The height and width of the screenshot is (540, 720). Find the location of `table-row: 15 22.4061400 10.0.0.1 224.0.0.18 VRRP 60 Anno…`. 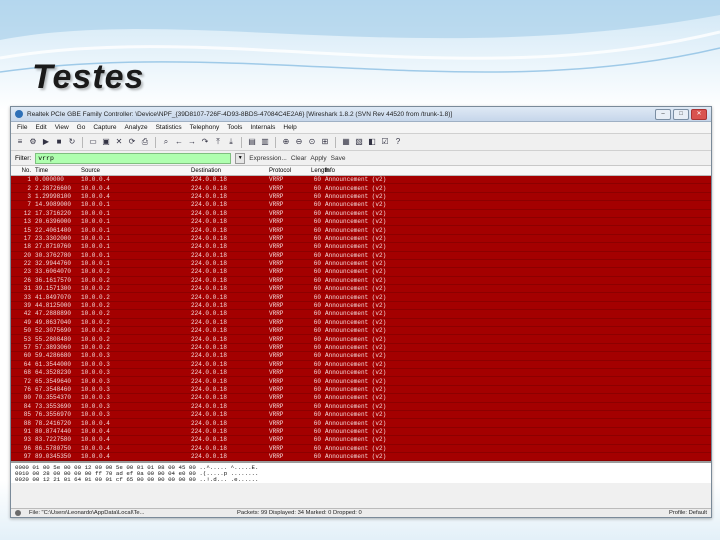

table-row: 15 22.4061400 10.0.0.1 224.0.0.18 VRRP 60 Anno… is located at coordinates (361, 230).